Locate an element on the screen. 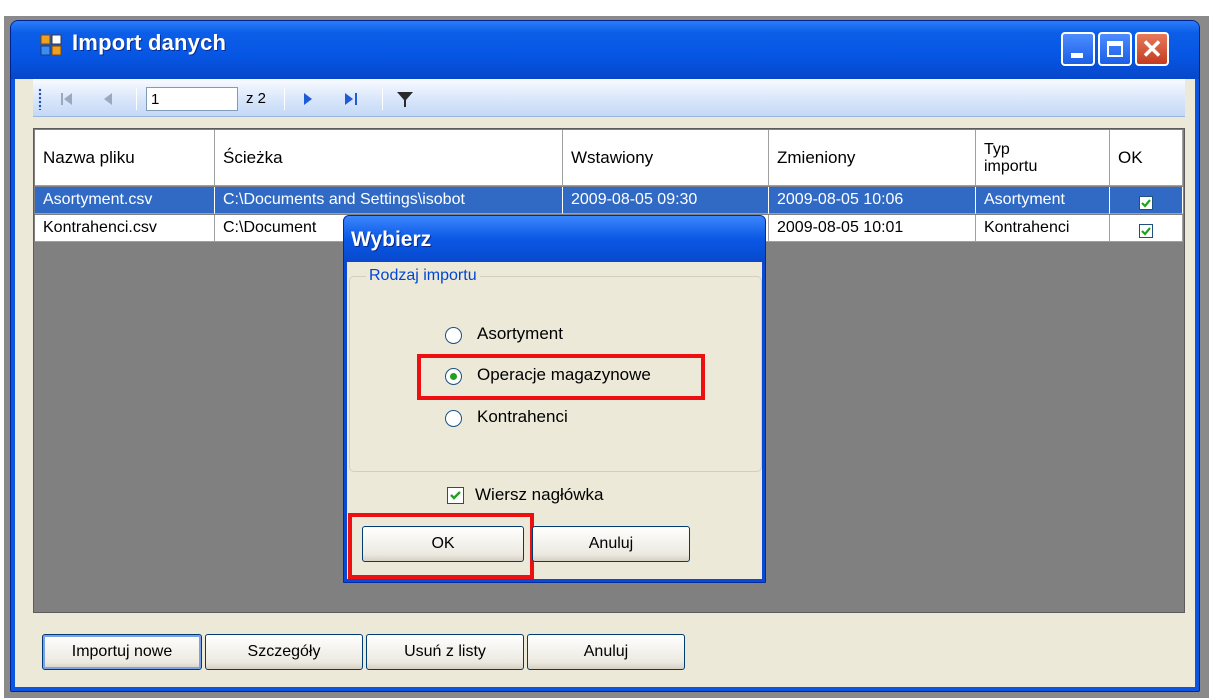 The height and width of the screenshot is (698, 1209). filter-icon is located at coordinates (405, 99).